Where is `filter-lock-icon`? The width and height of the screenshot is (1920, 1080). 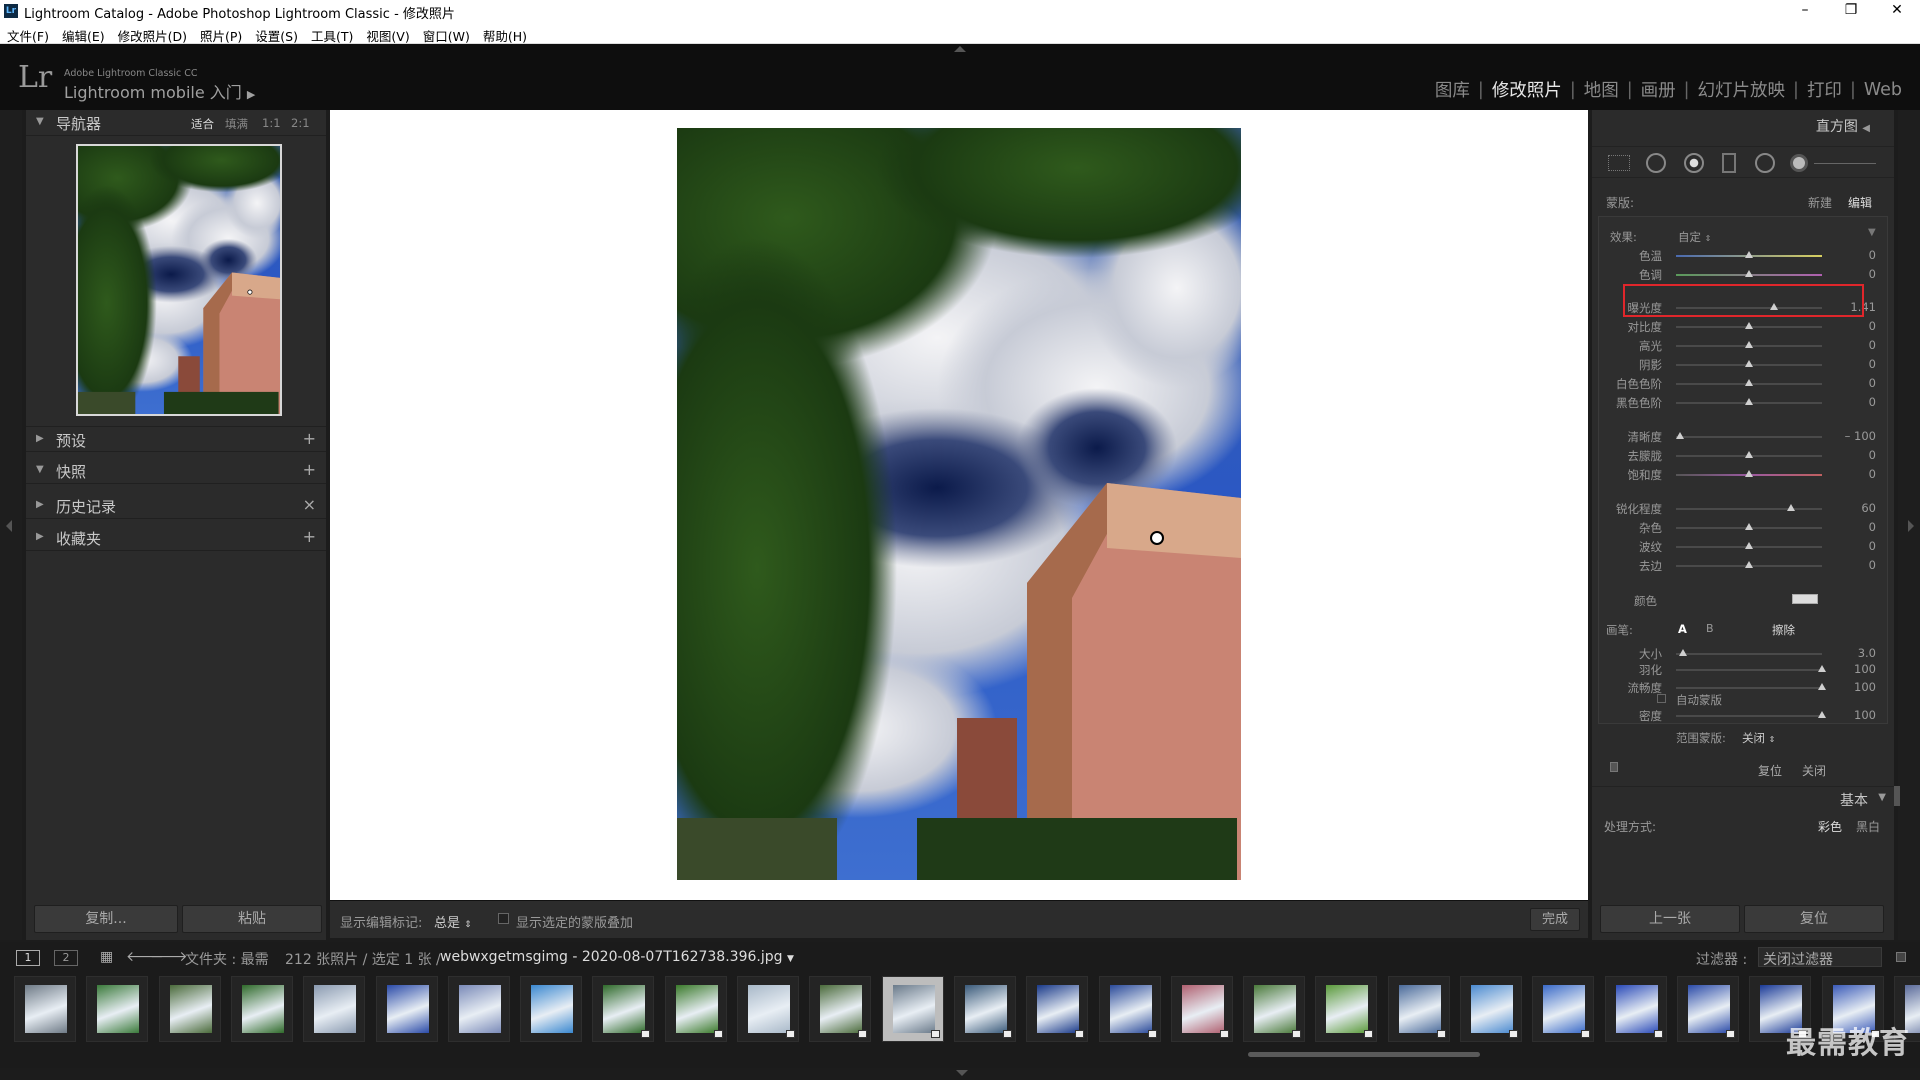 filter-lock-icon is located at coordinates (1901, 957).